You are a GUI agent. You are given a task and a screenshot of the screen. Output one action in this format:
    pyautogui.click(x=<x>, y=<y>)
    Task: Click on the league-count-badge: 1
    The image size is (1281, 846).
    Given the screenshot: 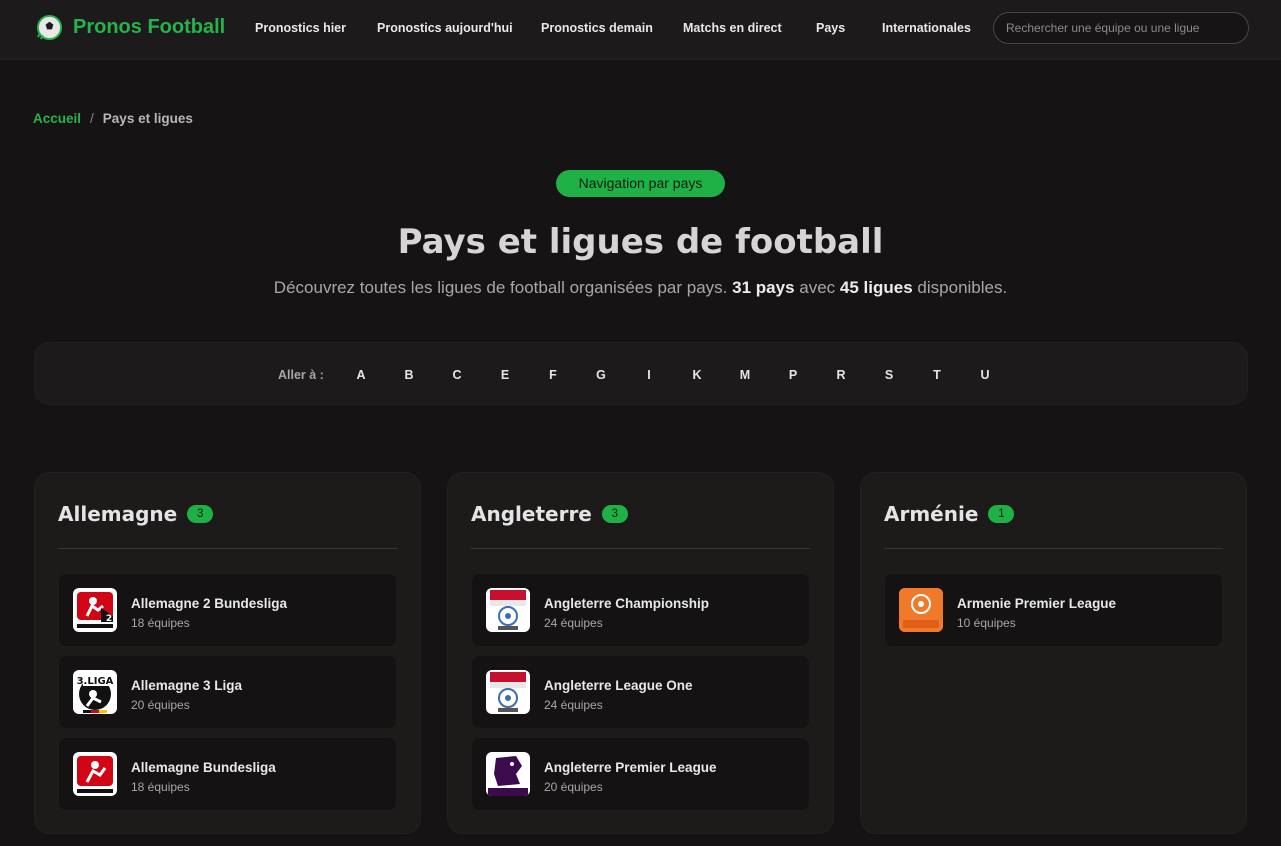 What is the action you would take?
    pyautogui.click(x=1001, y=514)
    